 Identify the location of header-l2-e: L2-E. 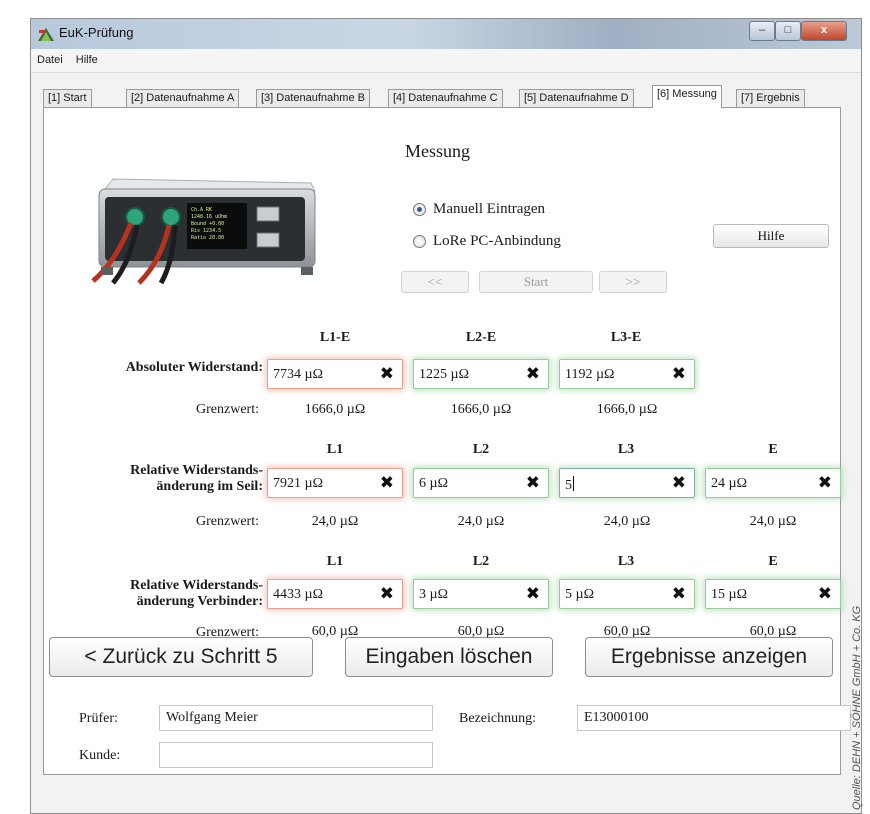
(481, 337).